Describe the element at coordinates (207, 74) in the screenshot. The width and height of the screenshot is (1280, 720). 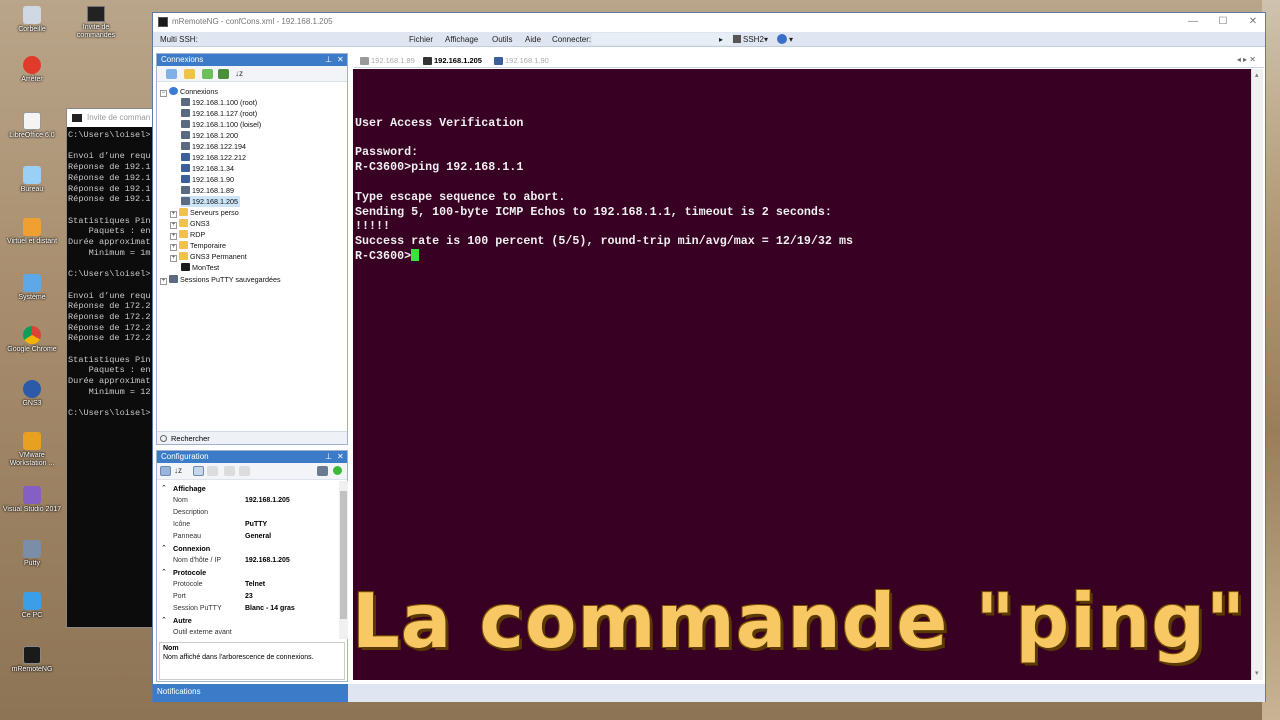
I see `expand-all-icon` at that location.